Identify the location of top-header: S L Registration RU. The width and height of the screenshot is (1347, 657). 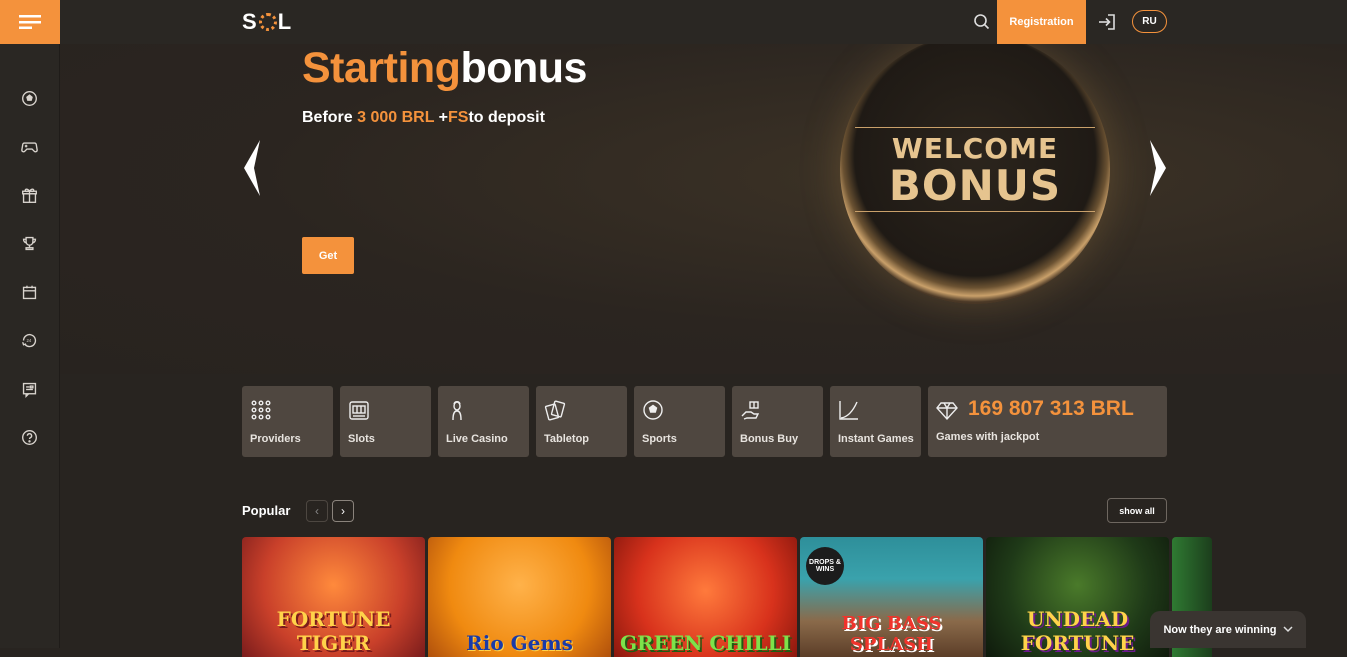
(703, 22).